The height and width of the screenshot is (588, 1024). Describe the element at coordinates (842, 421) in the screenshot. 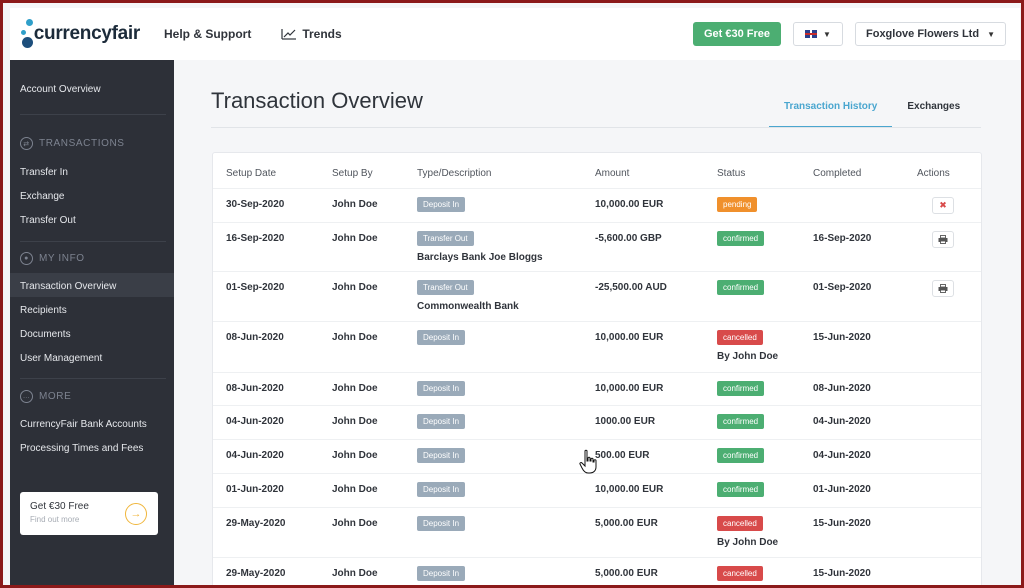

I see `completed-date: 04-Jun-2020` at that location.